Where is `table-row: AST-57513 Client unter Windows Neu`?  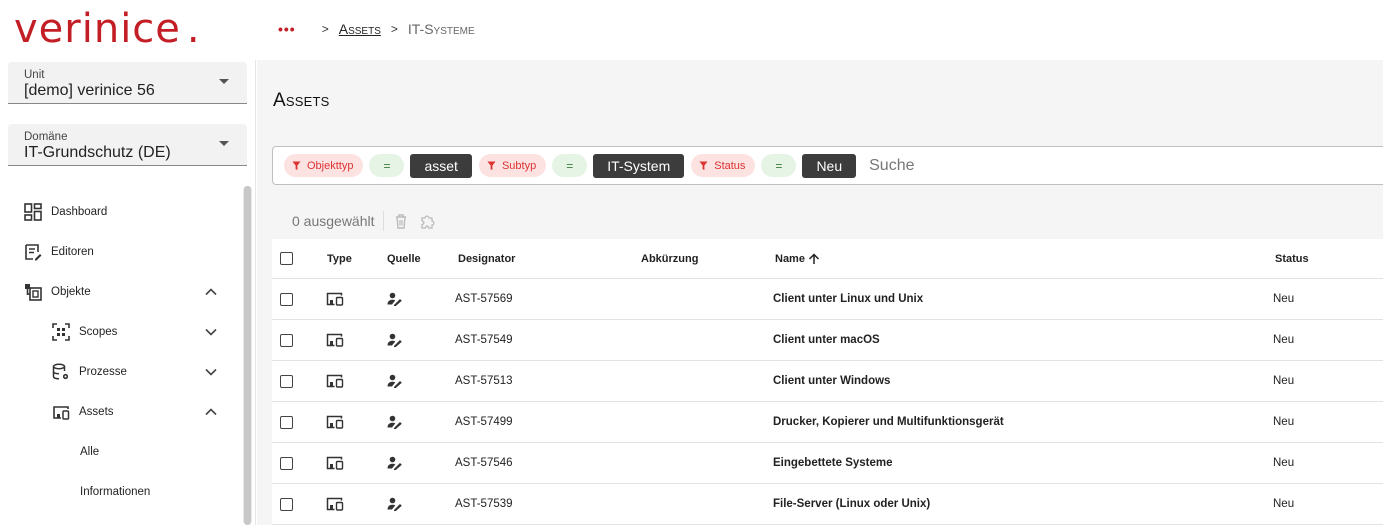
table-row: AST-57513 Client unter Windows Neu is located at coordinates (827, 381).